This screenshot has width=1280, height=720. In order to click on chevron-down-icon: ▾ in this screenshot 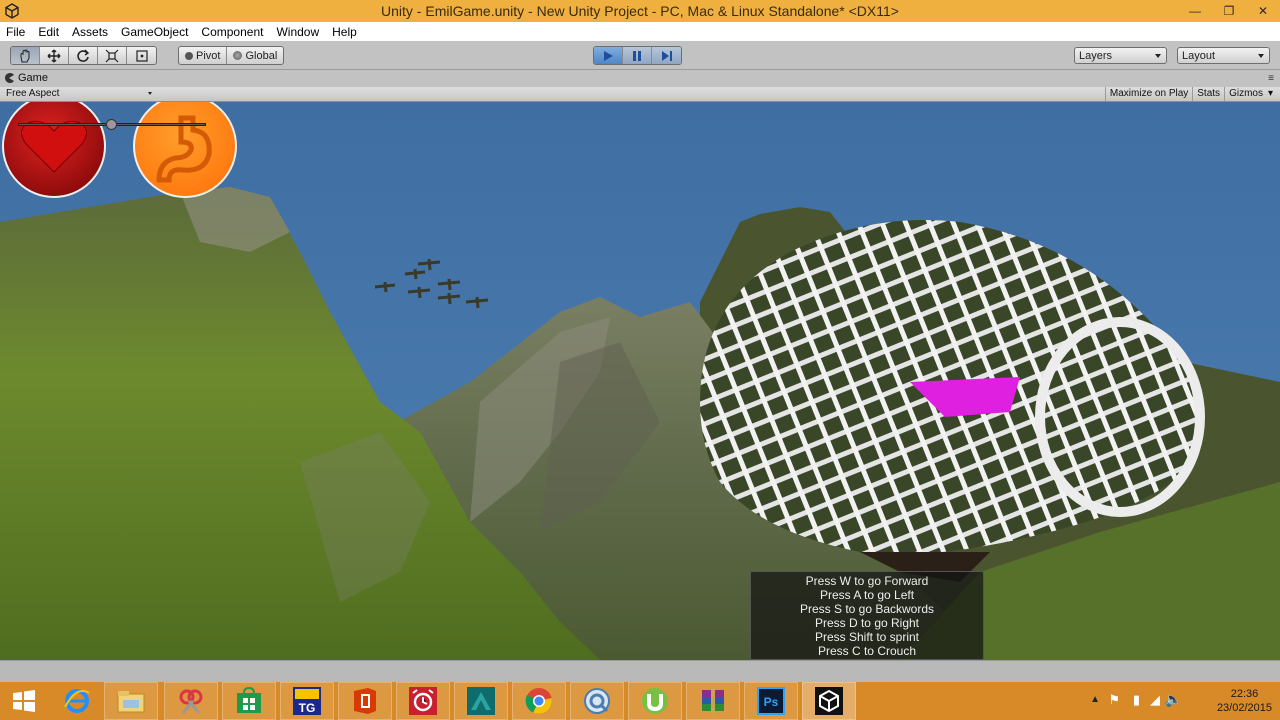, I will do `click(1270, 94)`.